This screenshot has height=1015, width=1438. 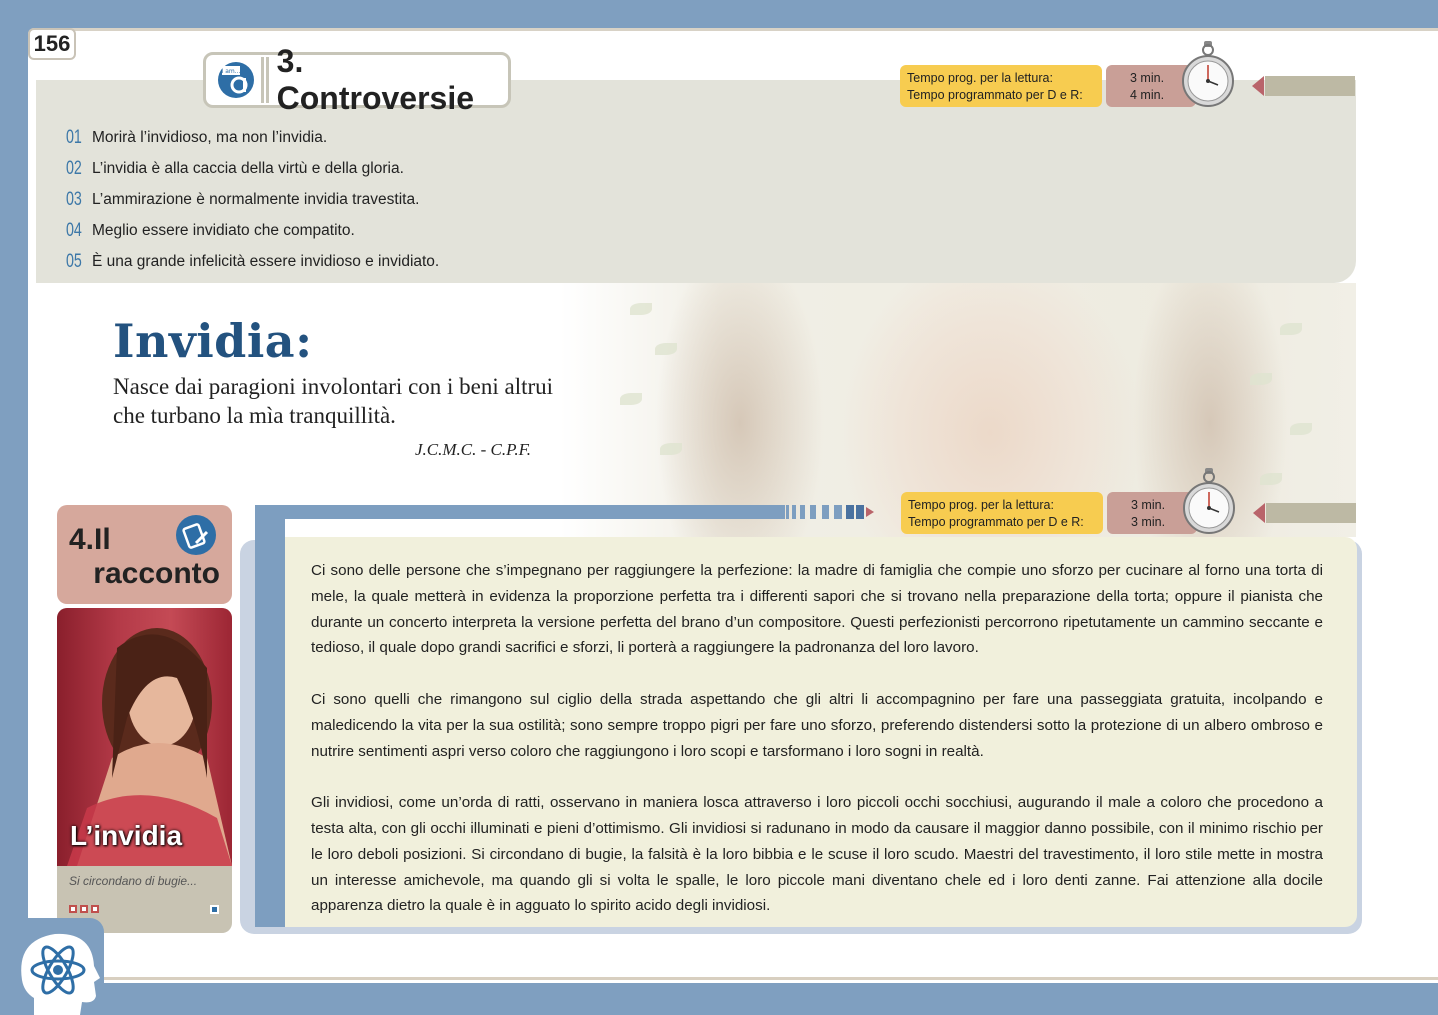 I want to click on quote-number: 01, so click(x=74, y=137).